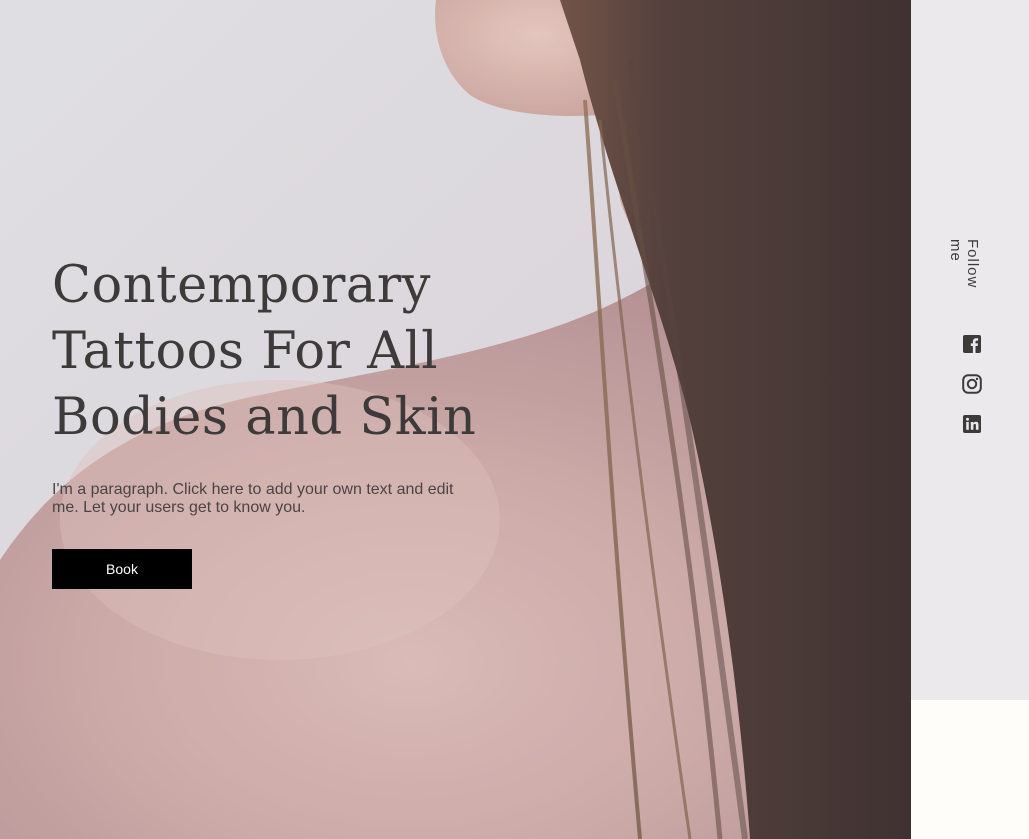 The height and width of the screenshot is (839, 1029). I want to click on sidebar-bottom-panel, so click(970, 769).